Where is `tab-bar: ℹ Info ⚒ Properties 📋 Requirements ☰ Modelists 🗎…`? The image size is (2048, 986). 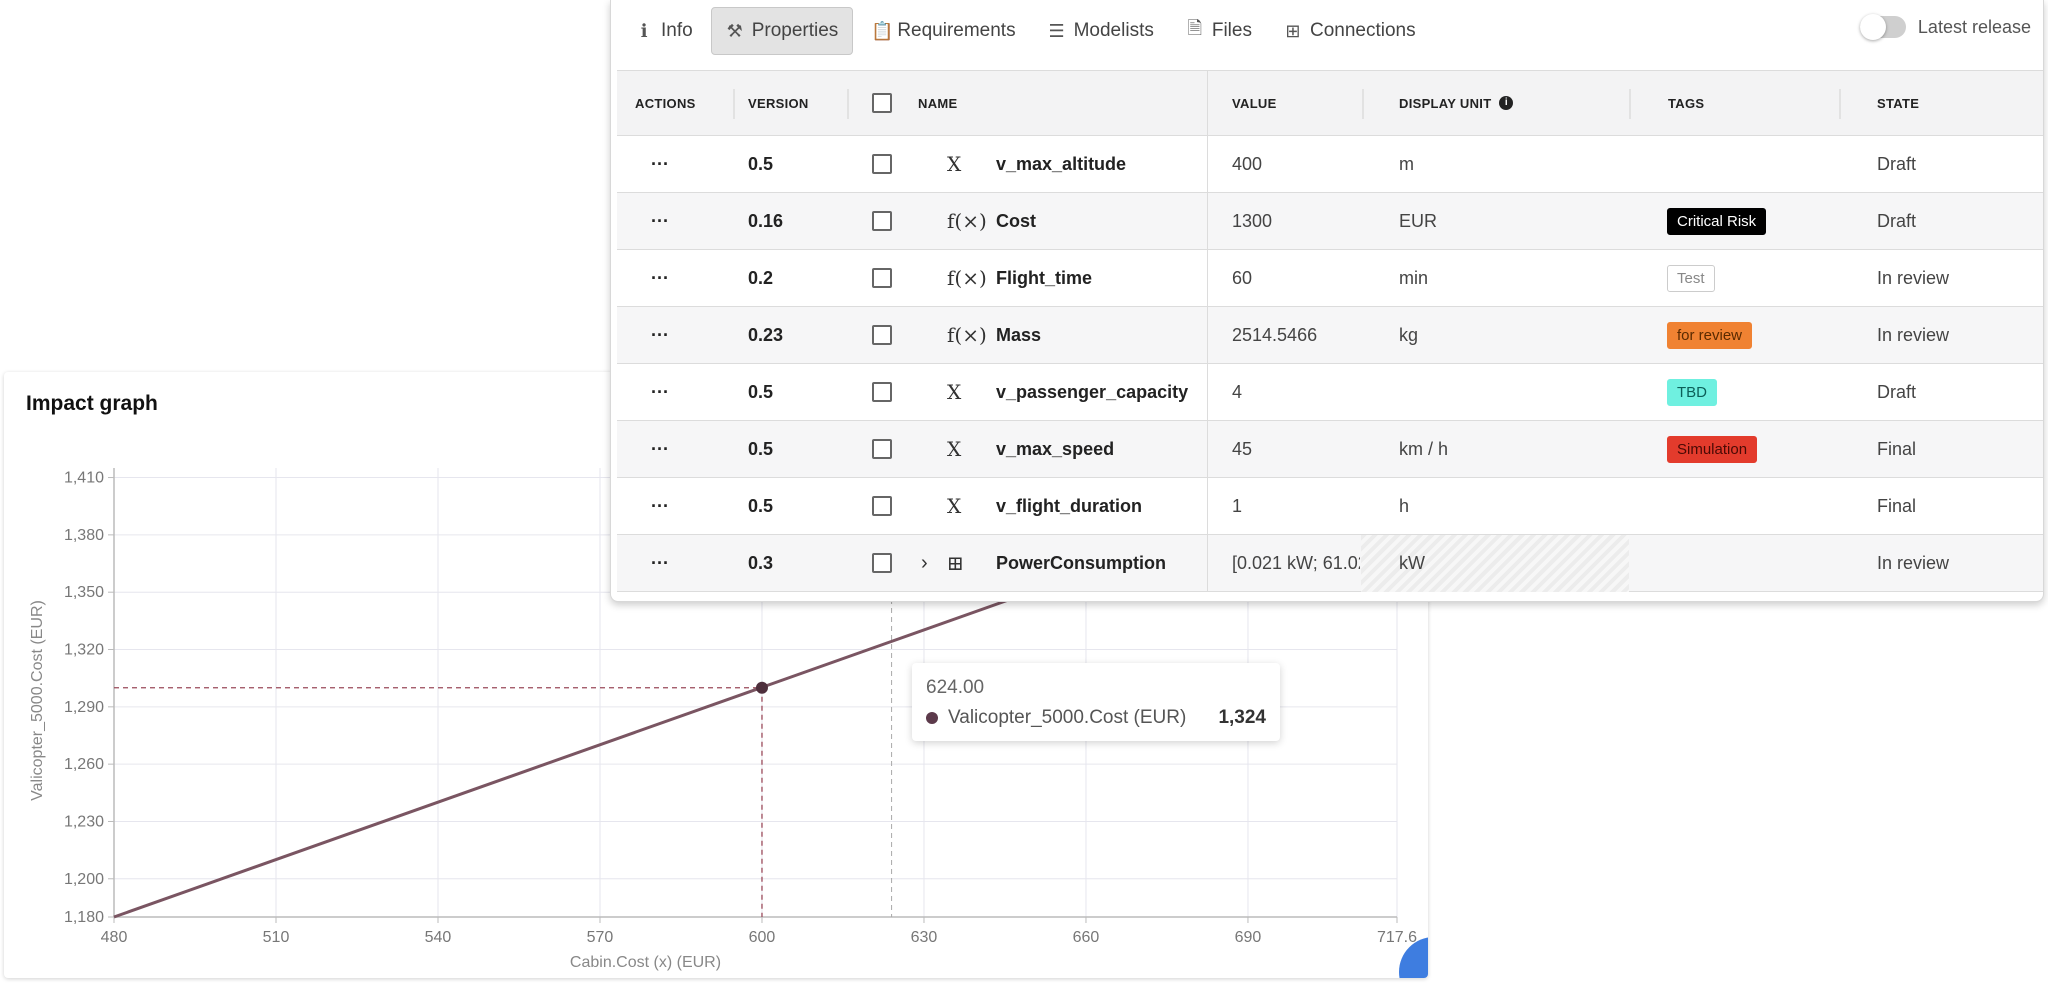 tab-bar: ℹ Info ⚒ Properties 📋 Requirements ☰ Modelists 🗎… is located at coordinates (1327, 31).